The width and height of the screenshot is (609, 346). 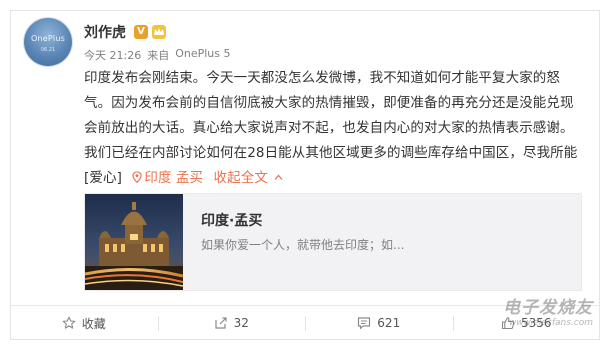 What do you see at coordinates (137, 177) in the screenshot?
I see `location-pin-icon` at bounding box center [137, 177].